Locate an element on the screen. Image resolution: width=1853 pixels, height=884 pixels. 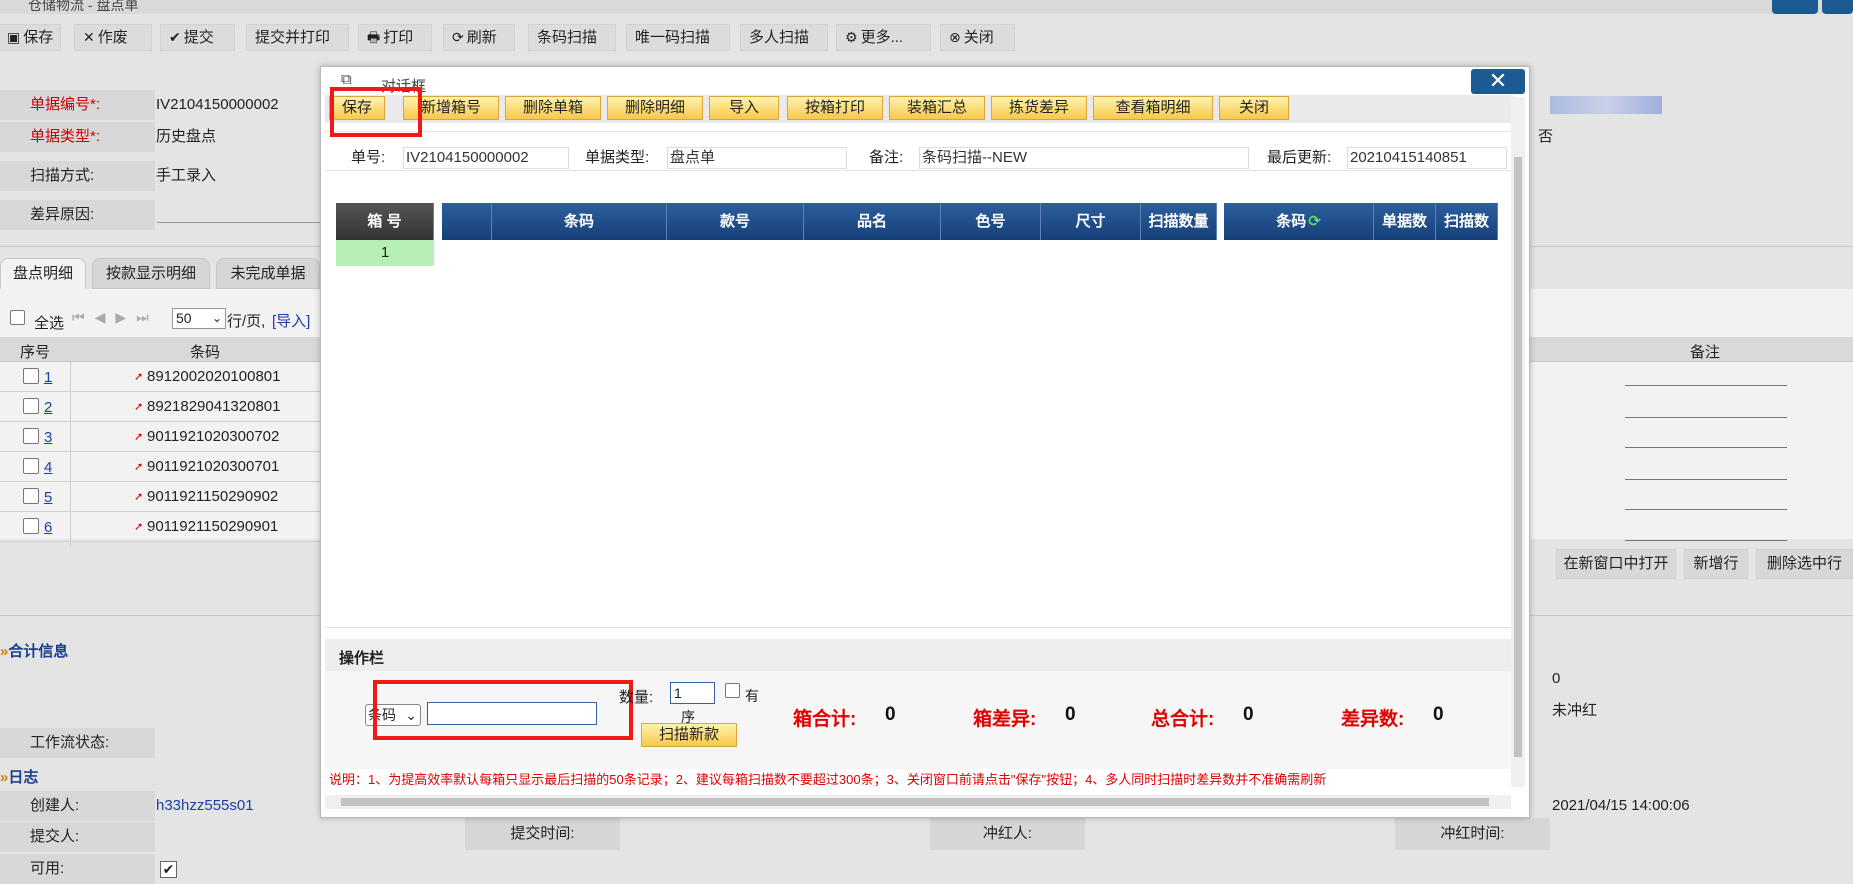
summary-title: »合计信息 is located at coordinates (34, 651).